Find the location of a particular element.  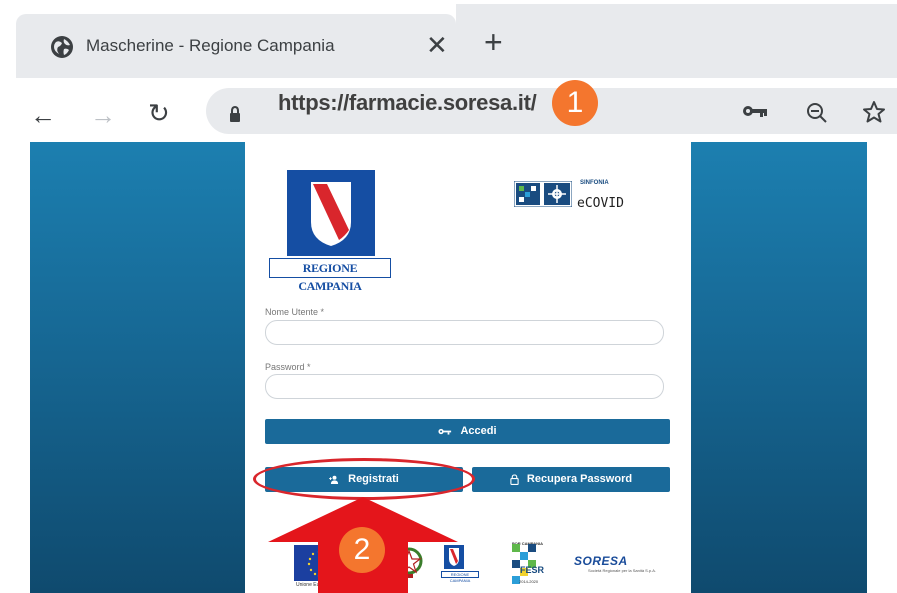

step-1-badge: 1 is located at coordinates (575, 103).